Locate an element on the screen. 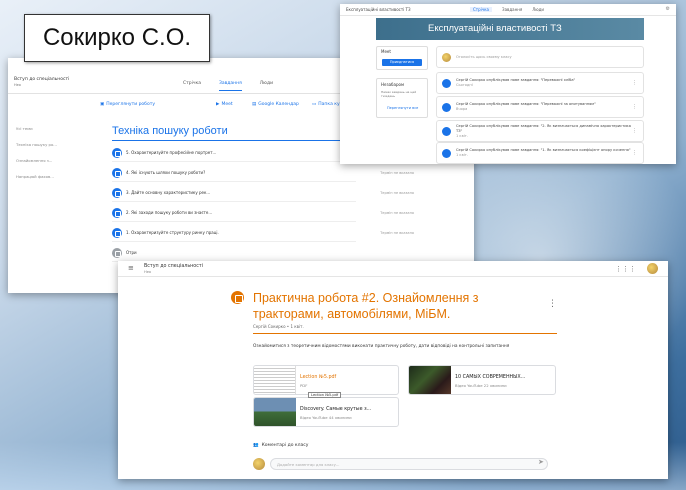  upcoming-title: Незабаром is located at coordinates (392, 84).